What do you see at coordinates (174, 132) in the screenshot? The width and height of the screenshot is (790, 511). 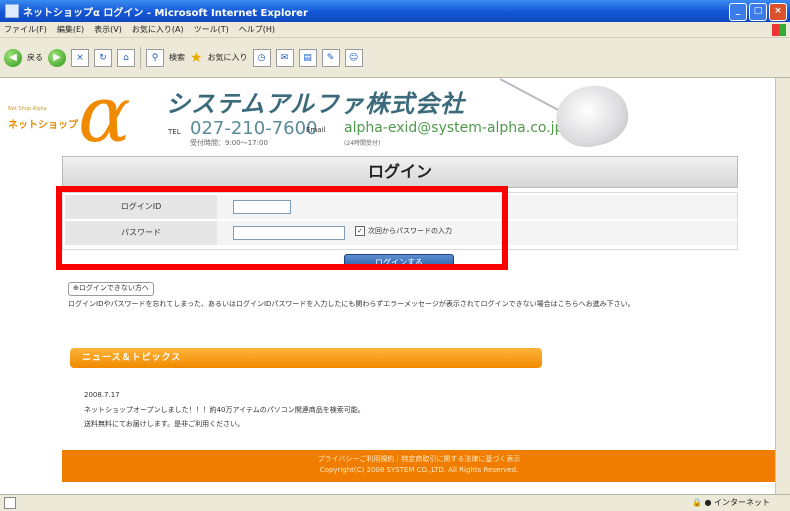 I see `tel-label: TEL` at bounding box center [174, 132].